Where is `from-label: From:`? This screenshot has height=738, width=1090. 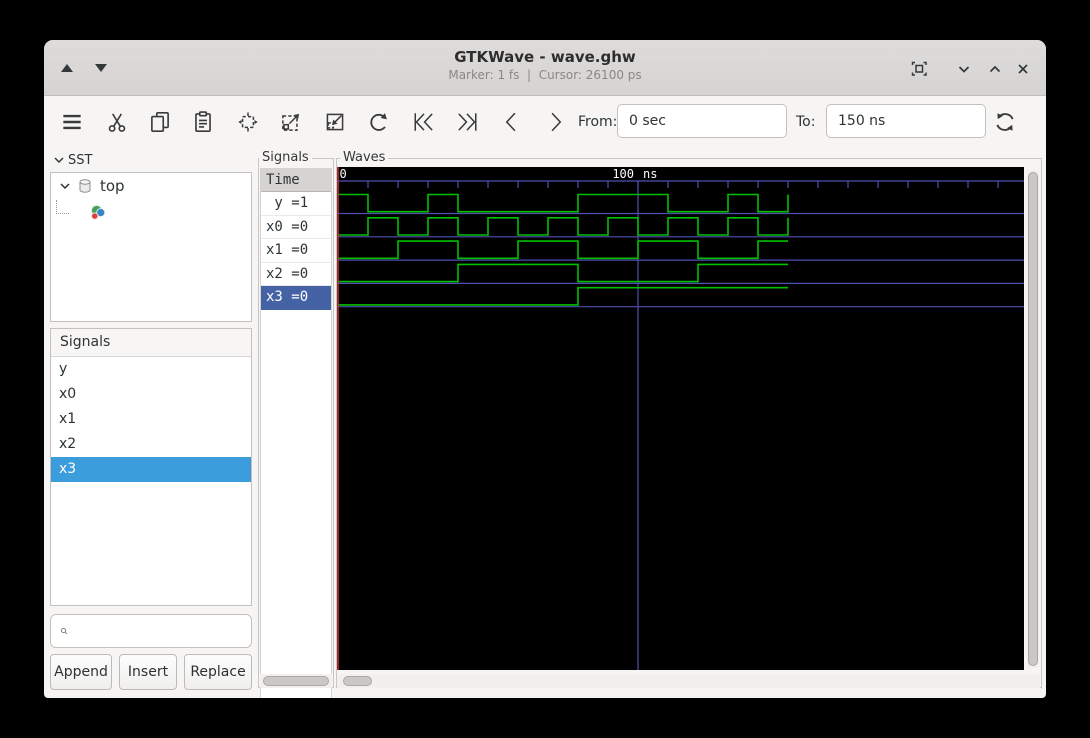
from-label: From: is located at coordinates (598, 122).